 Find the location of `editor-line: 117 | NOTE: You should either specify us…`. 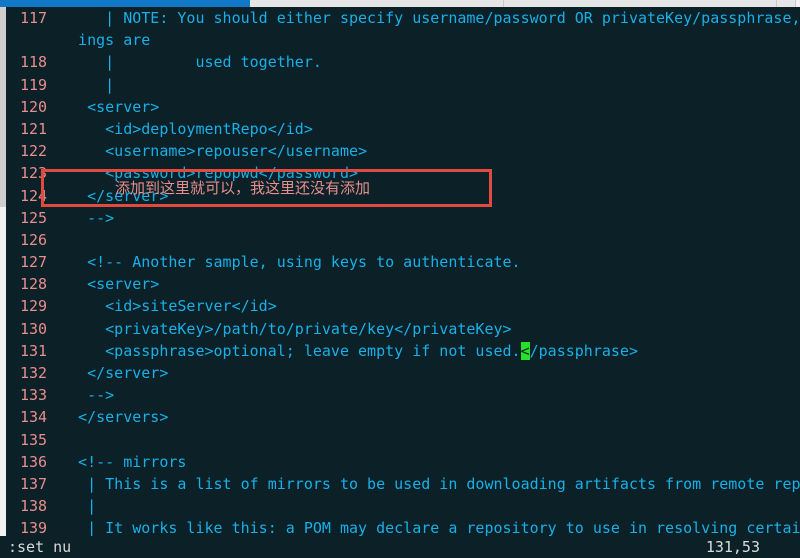

editor-line: 117 | NOTE: You should either specify us… is located at coordinates (403, 18).